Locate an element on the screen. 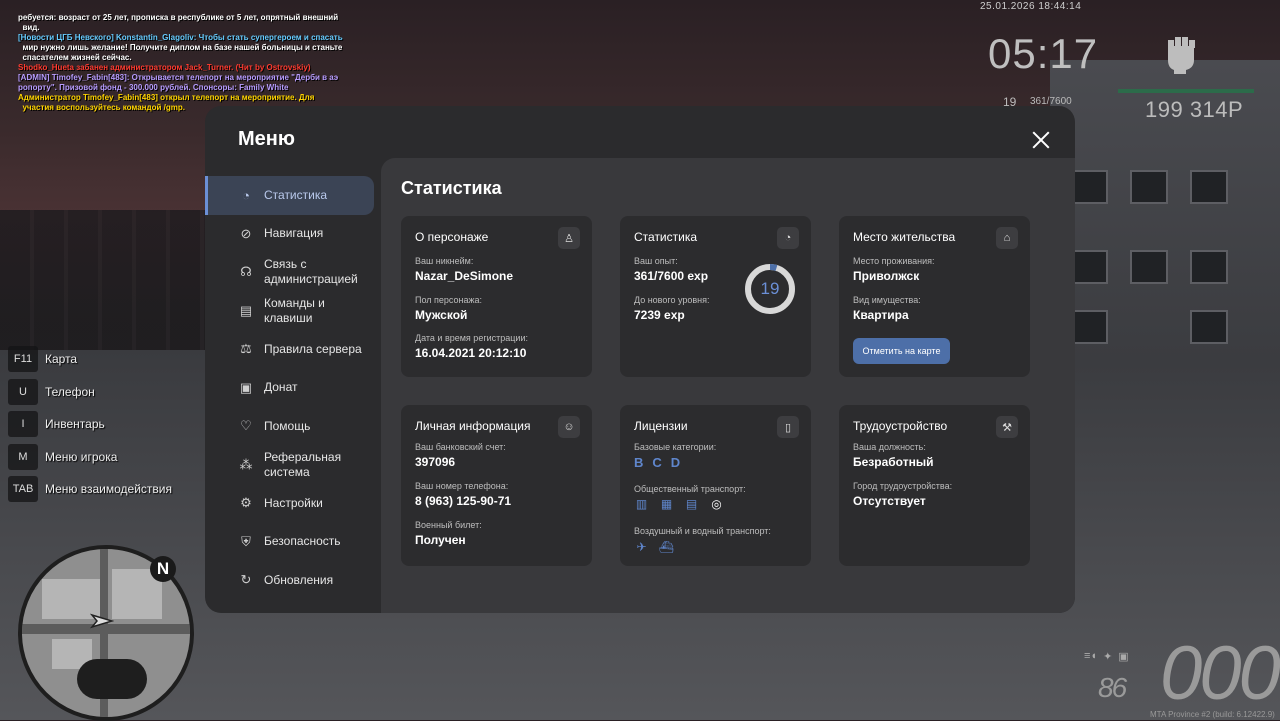  residence-value: Приволжск is located at coordinates (886, 276).